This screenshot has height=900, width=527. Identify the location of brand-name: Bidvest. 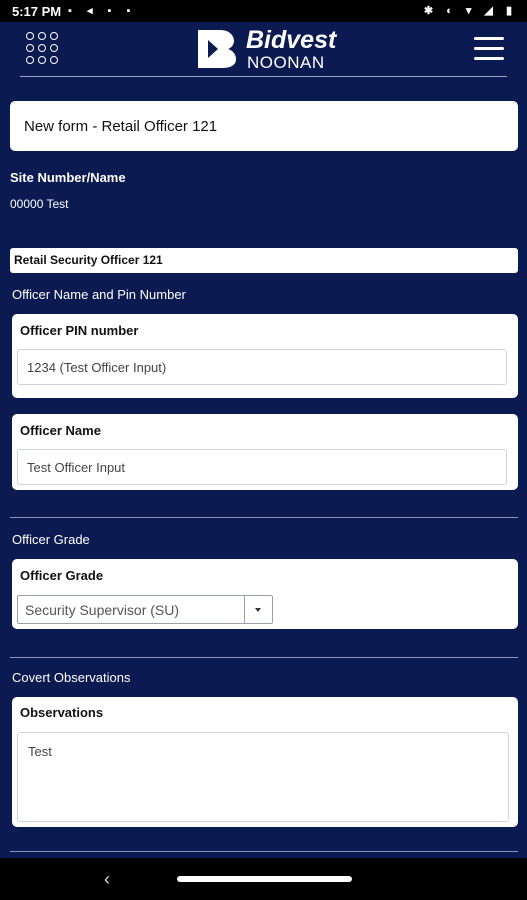
(291, 40).